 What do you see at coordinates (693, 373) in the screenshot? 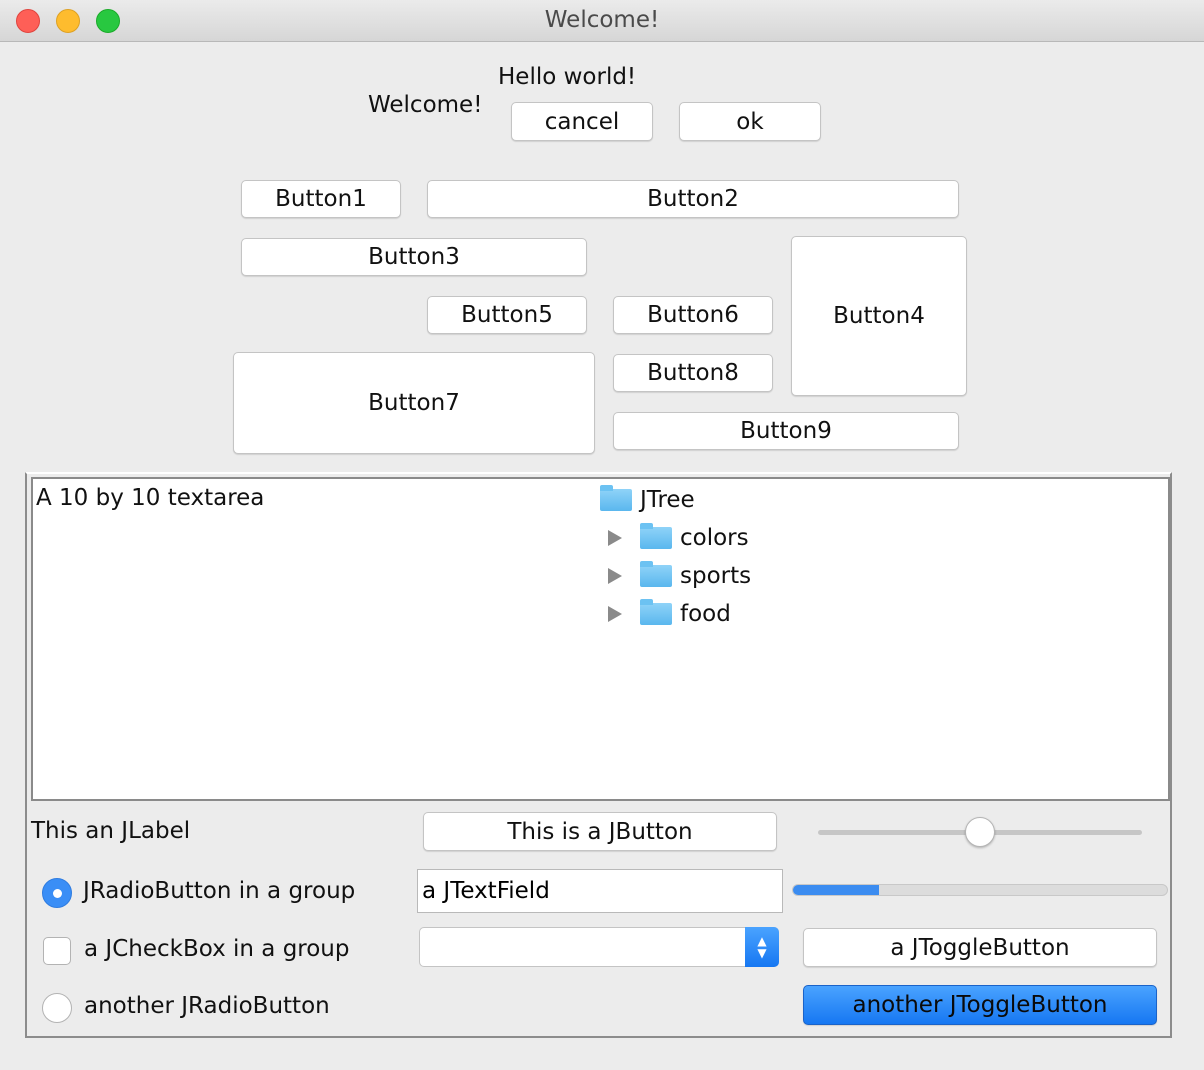
I see `button-8: Button8` at bounding box center [693, 373].